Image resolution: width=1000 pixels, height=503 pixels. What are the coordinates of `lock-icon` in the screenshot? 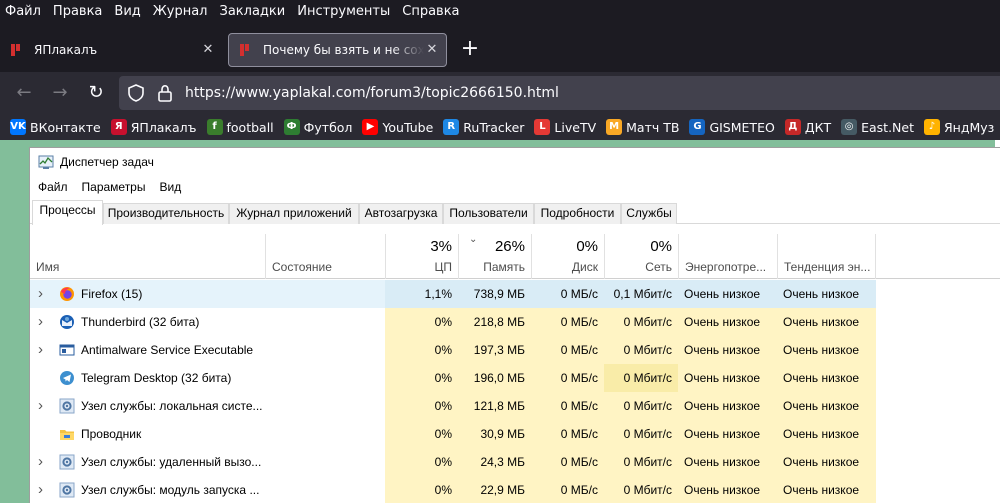 It's located at (165, 93).